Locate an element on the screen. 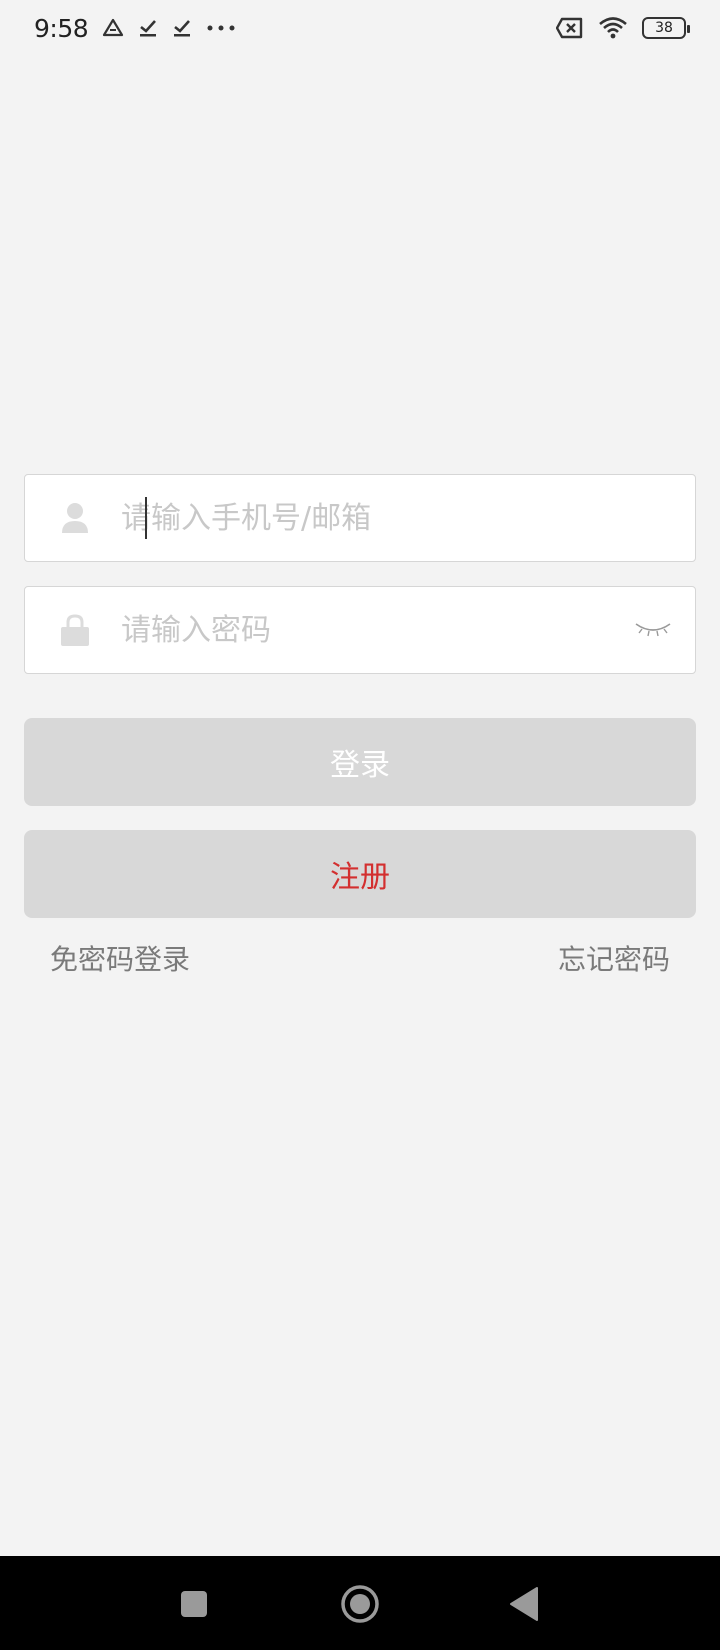  more-dots-icon is located at coordinates (221, 28).